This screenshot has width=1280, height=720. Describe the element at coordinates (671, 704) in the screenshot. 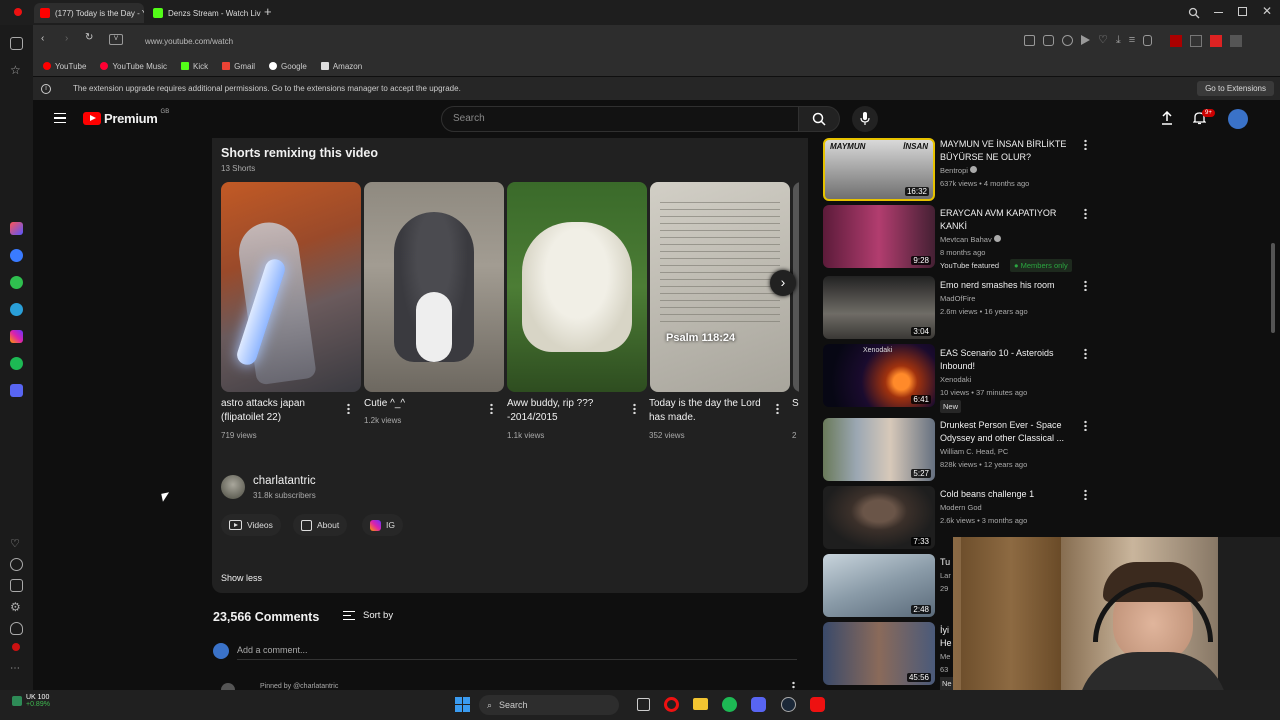

I see `opera-taskbar-icon` at that location.